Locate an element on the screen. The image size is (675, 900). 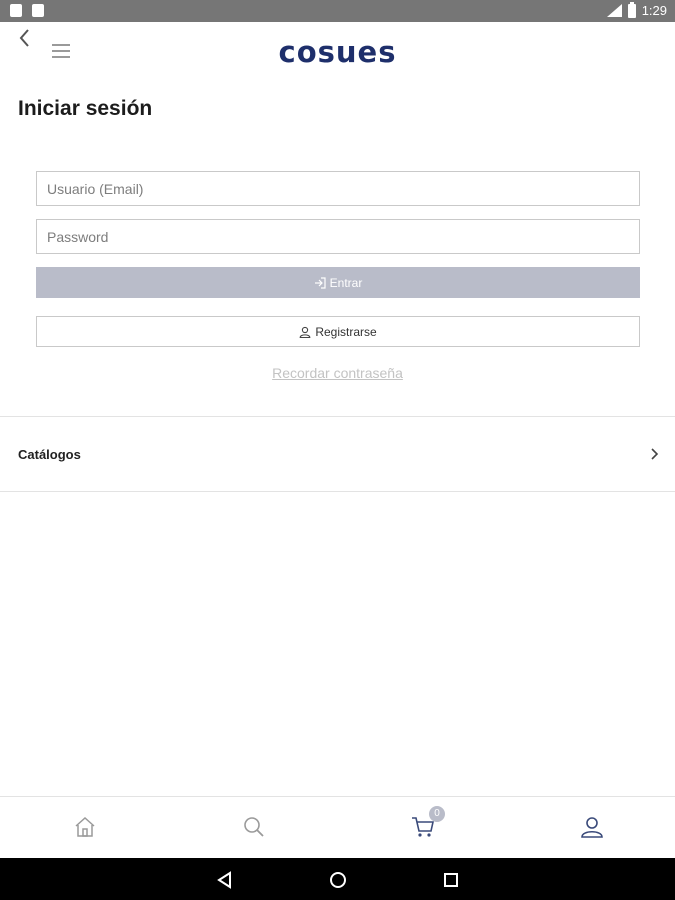
system-nav-bar is located at coordinates (337, 879).